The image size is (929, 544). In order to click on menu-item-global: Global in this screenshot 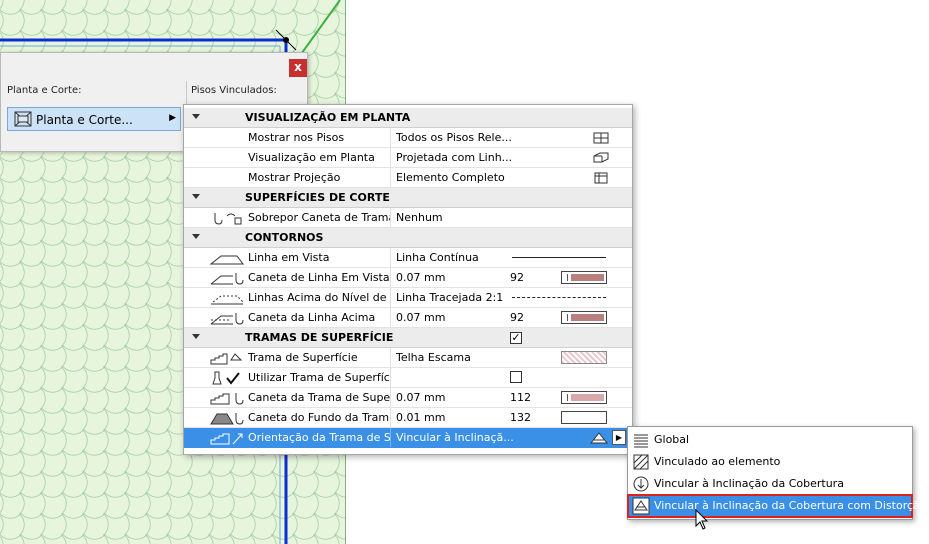, I will do `click(770, 440)`.